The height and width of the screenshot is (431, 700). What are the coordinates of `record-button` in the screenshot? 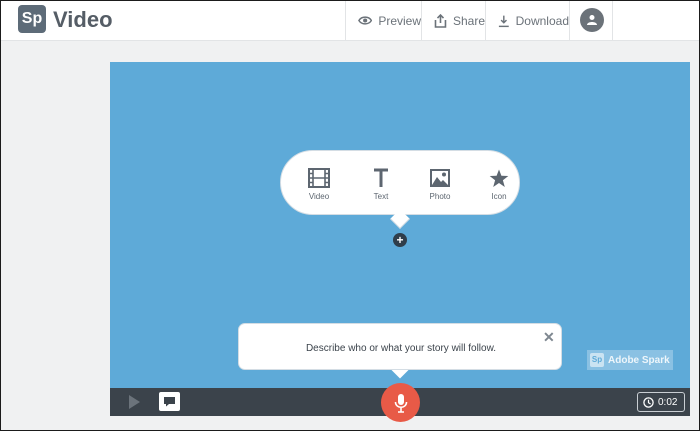 It's located at (400, 402).